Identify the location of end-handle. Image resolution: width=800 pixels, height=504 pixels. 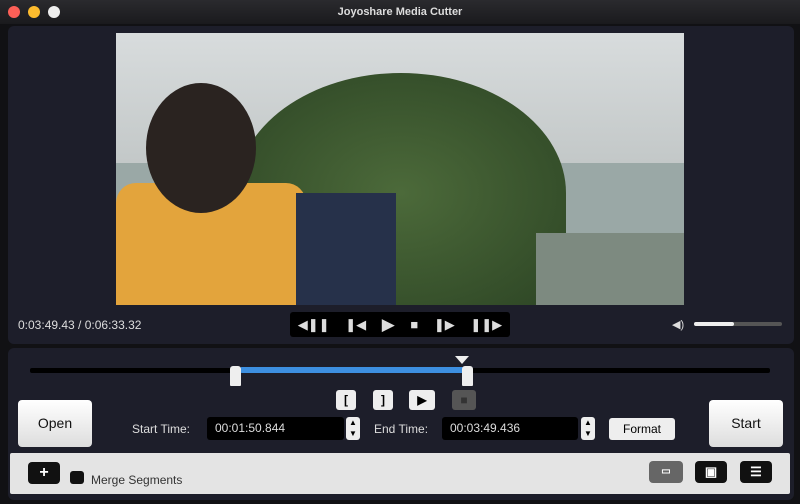
(467, 376).